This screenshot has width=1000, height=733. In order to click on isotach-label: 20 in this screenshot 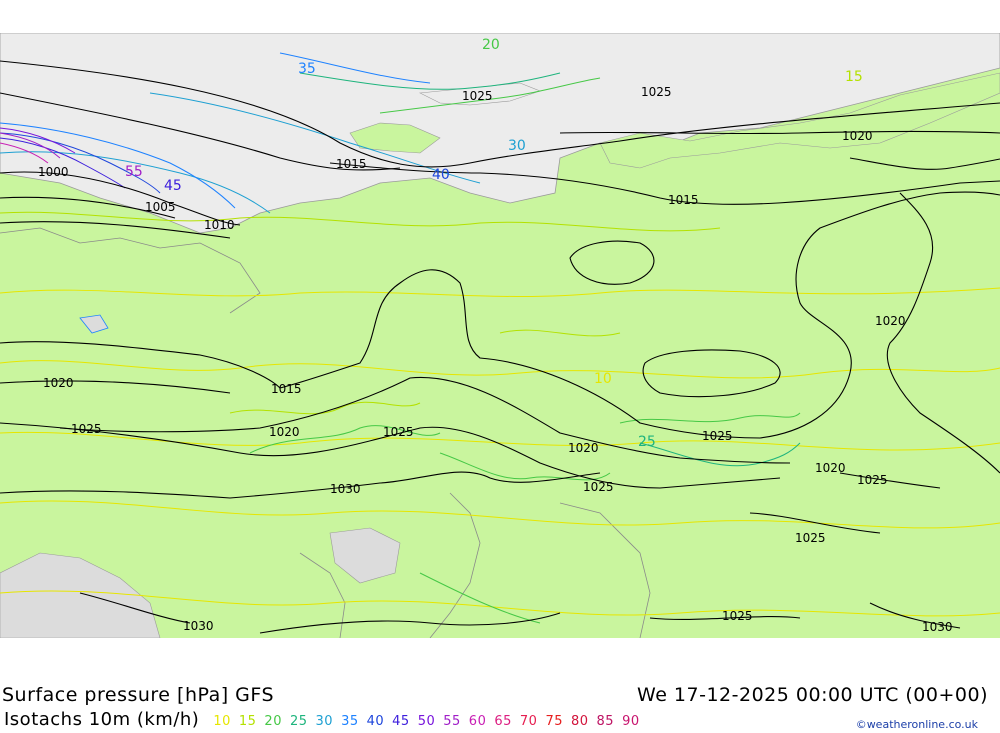, I will do `click(491, 45)`.